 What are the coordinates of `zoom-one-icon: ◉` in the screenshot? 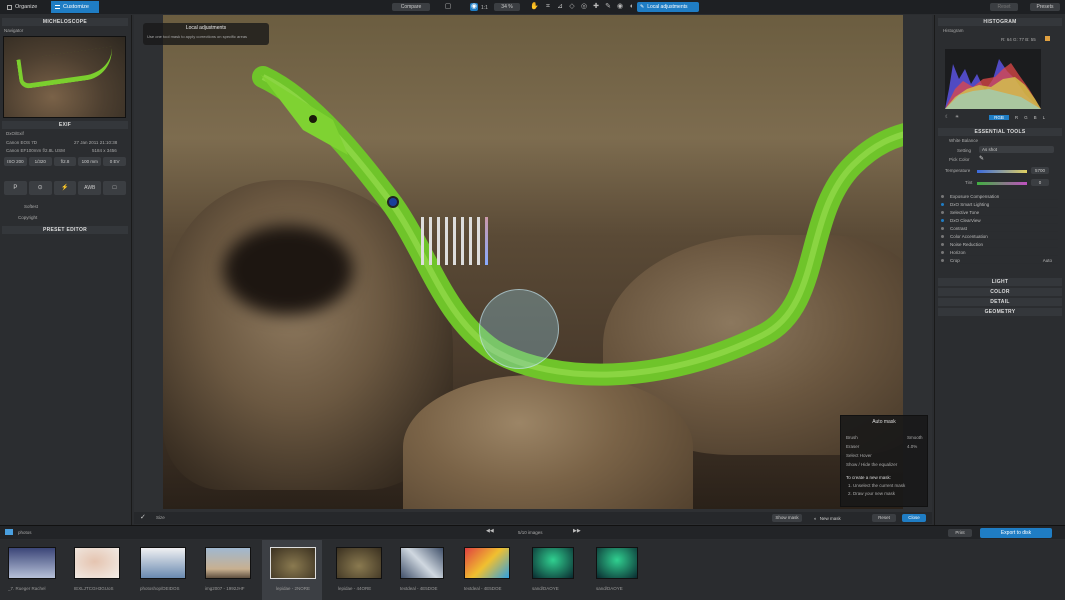 It's located at (474, 7).